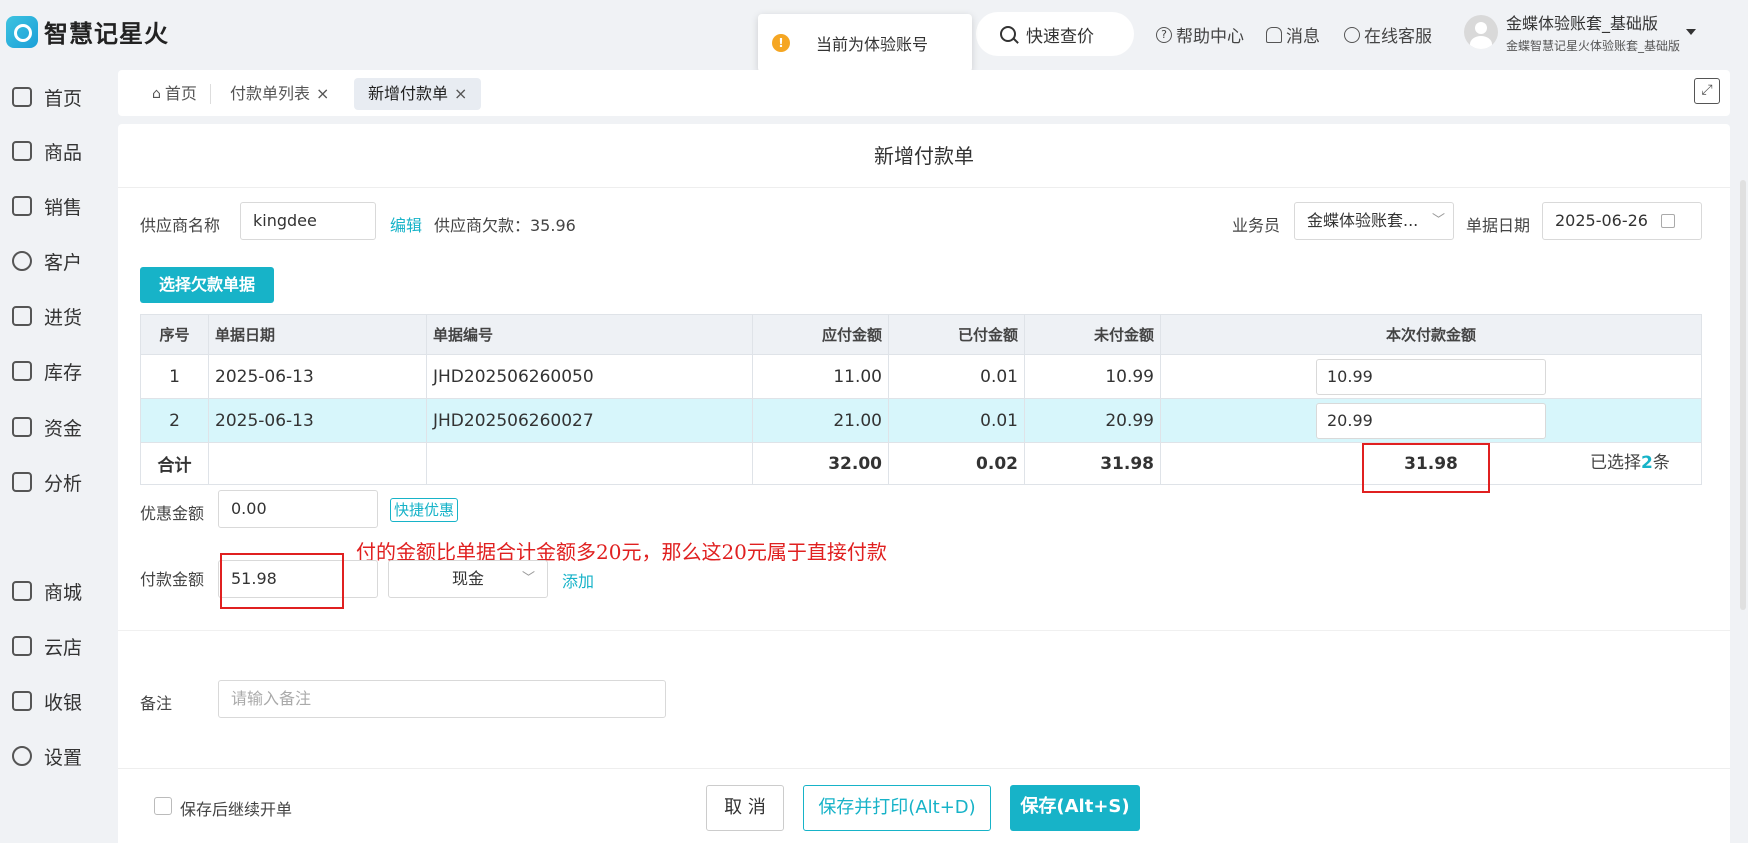 The image size is (1748, 843). What do you see at coordinates (298, 509) in the screenshot?
I see `discount-input: 0.00` at bounding box center [298, 509].